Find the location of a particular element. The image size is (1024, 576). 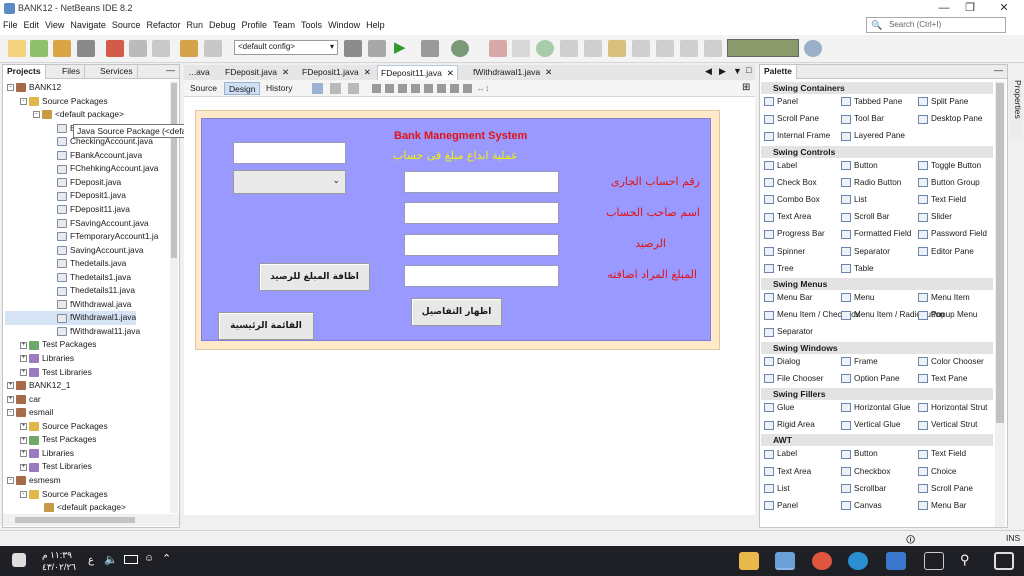

scroll-tabs-right-icon: ▶ is located at coordinates (722, 71).